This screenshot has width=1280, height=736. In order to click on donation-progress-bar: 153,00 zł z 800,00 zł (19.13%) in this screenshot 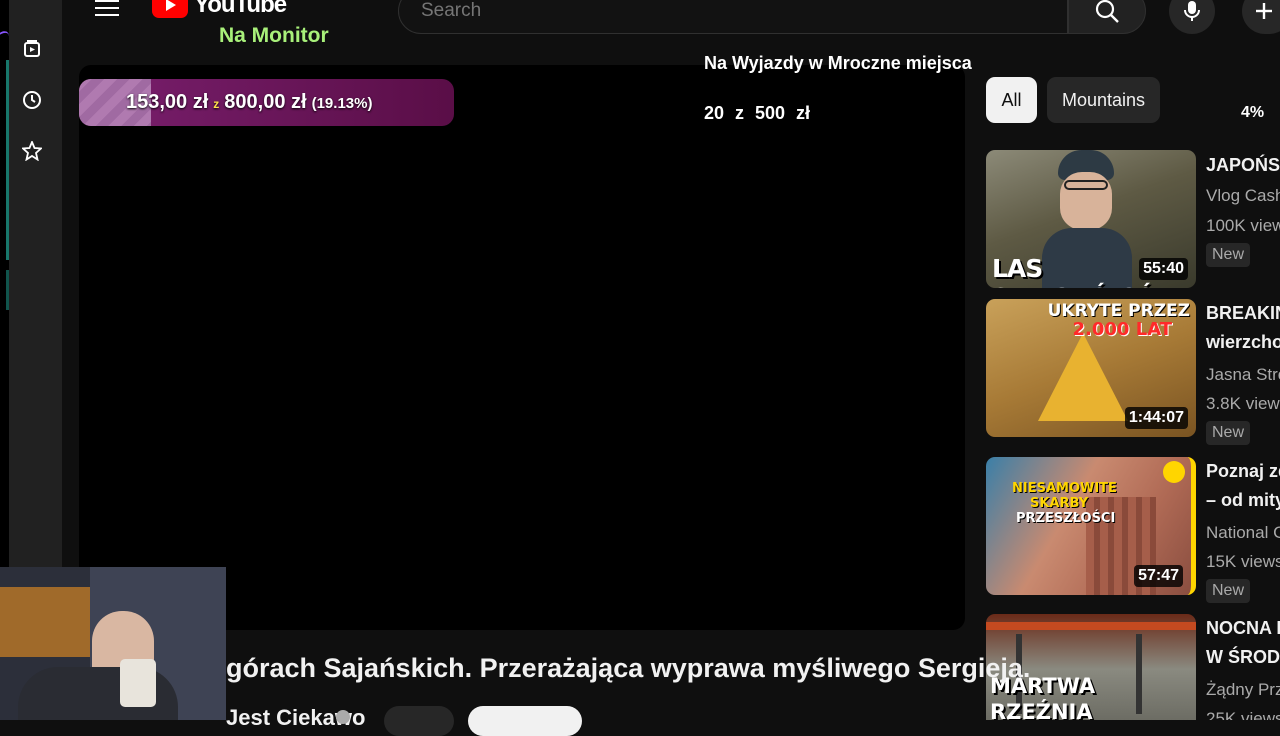, I will do `click(266, 102)`.